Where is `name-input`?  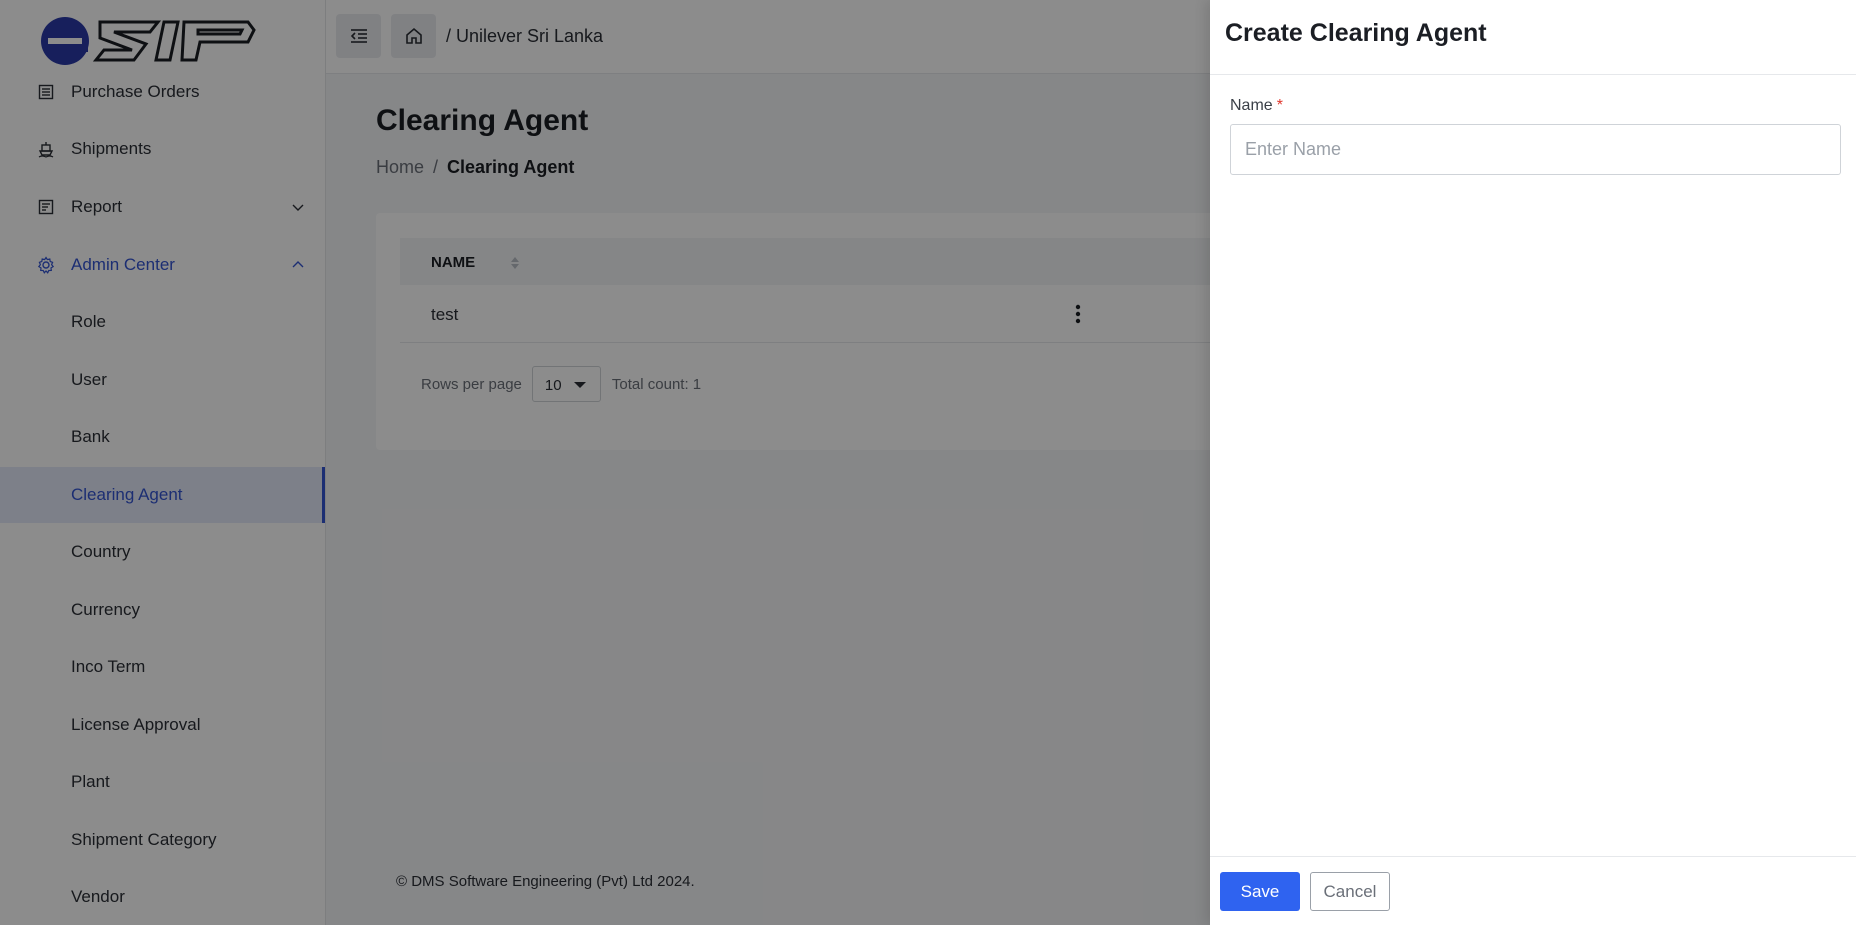 name-input is located at coordinates (1535, 149).